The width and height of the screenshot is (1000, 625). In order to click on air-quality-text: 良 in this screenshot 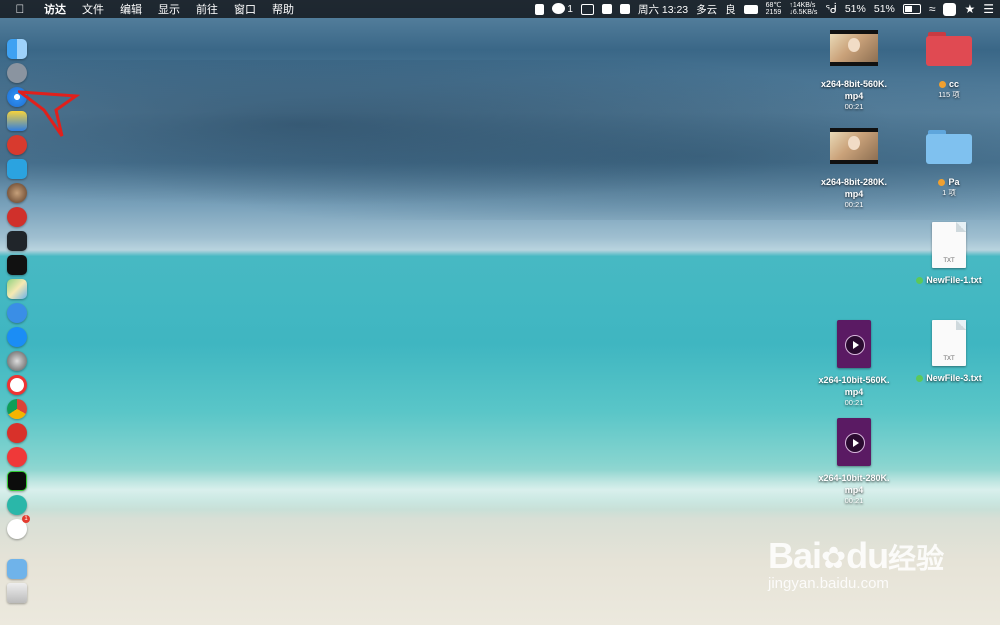, I will do `click(730, 9)`.